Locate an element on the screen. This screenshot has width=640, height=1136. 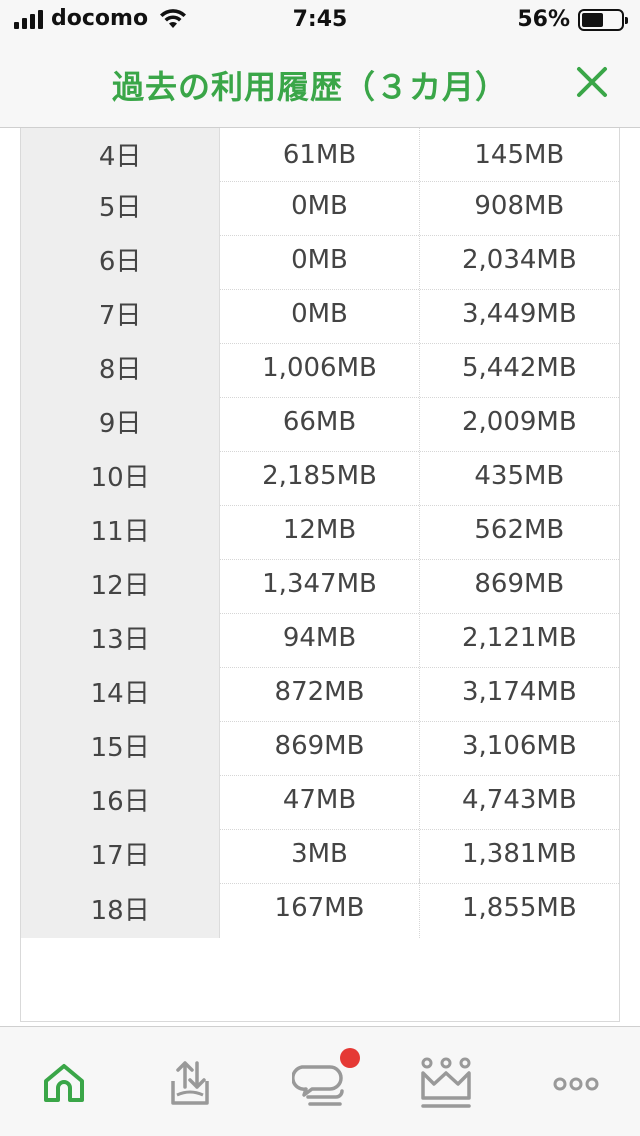
usage-cell: 3,174MB is located at coordinates (519, 691).